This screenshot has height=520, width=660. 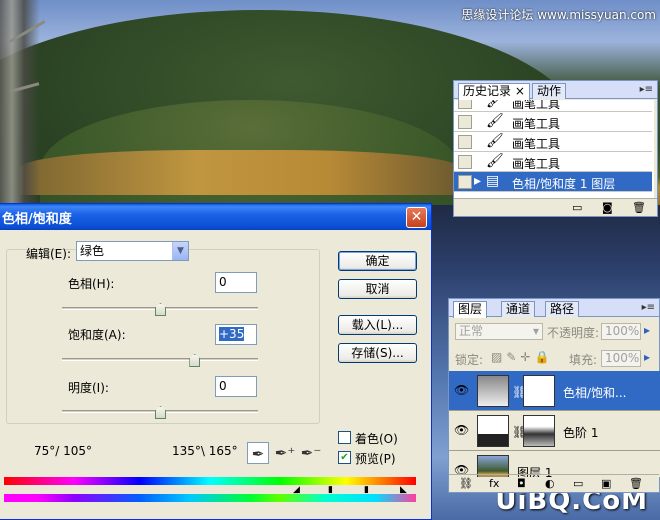 I want to click on preview-label: 预览(P), so click(x=375, y=459).